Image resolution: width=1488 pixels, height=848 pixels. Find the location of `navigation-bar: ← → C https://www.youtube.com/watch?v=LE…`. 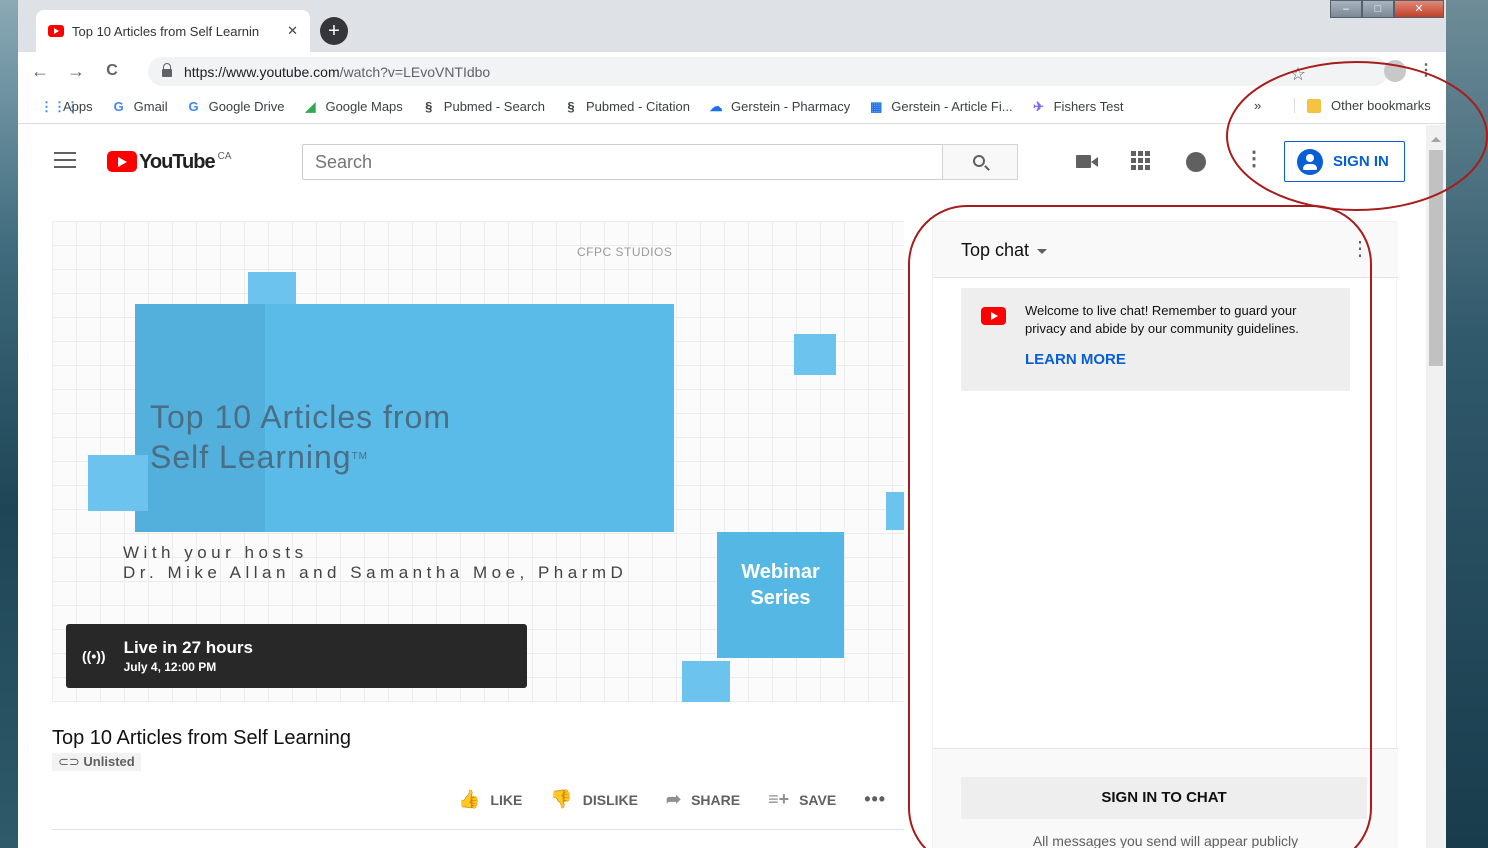

navigation-bar: ← → C https://www.youtube.com/watch?v=LE… is located at coordinates (732, 71).